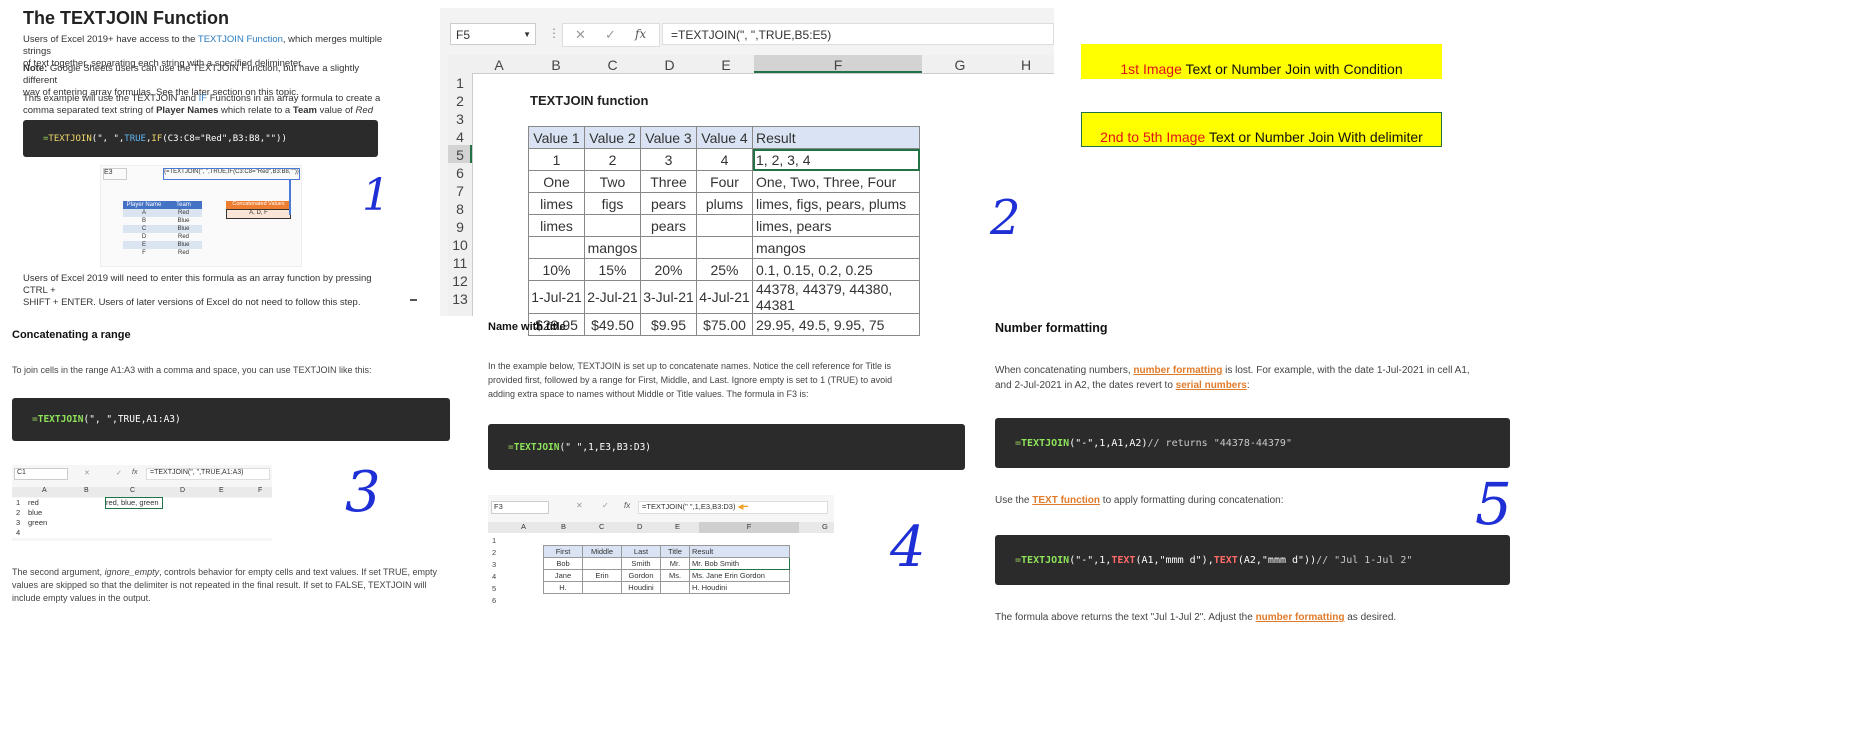  What do you see at coordinates (836, 269) in the screenshot?
I see `table-cell: 0.1, 0.15, 0.2, 0.25` at bounding box center [836, 269].